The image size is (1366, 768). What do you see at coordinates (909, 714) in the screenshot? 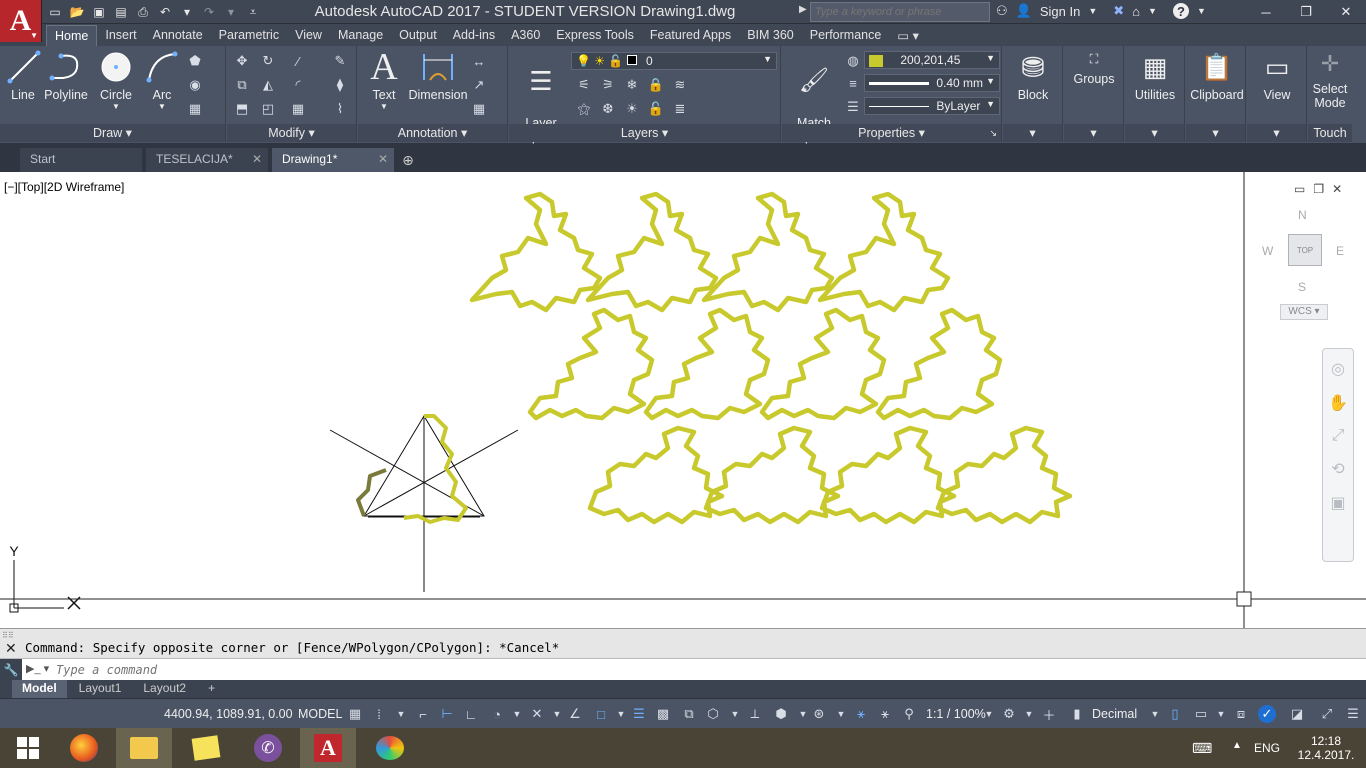
I see `annotation-scale-icon: ⚲` at bounding box center [909, 714].